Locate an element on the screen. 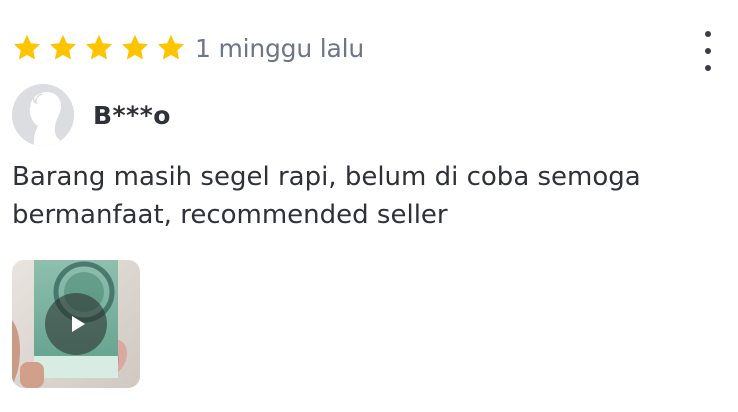 The height and width of the screenshot is (412, 738). play-button is located at coordinates (76, 324).